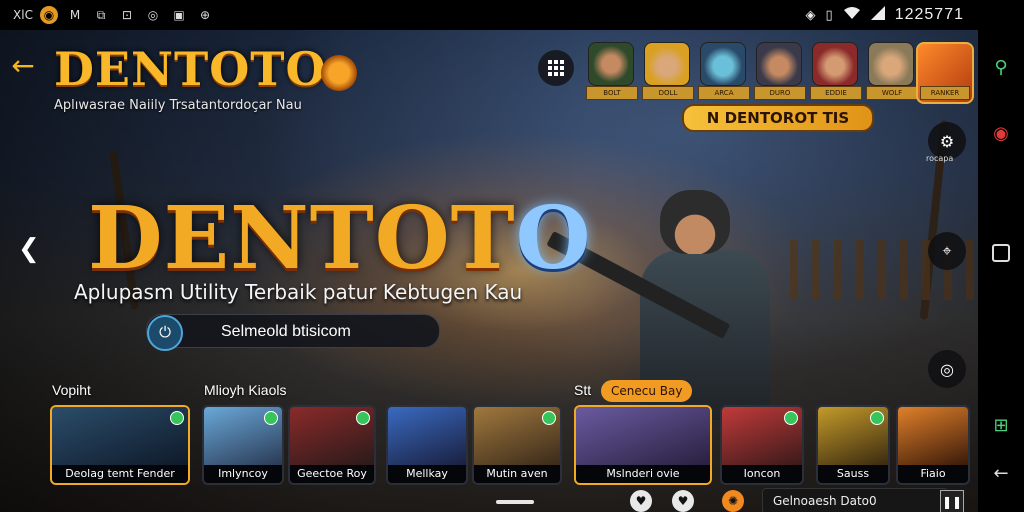  Describe the element at coordinates (940, 158) in the screenshot. I see `settings-label: rocapa` at that location.